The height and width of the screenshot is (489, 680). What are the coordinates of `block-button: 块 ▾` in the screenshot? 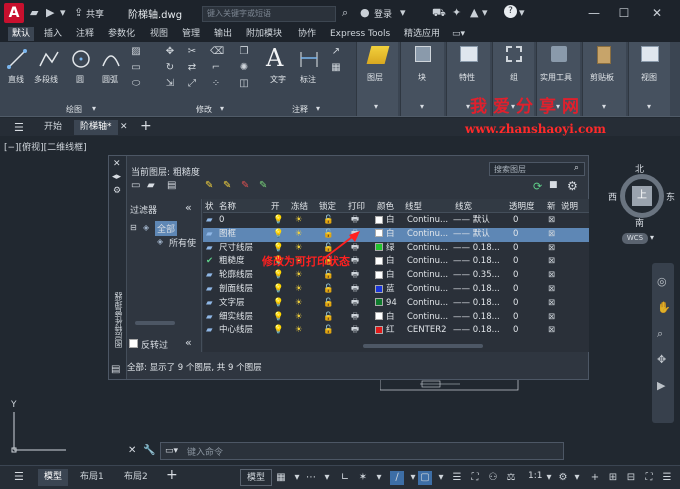 It's located at (422, 79).